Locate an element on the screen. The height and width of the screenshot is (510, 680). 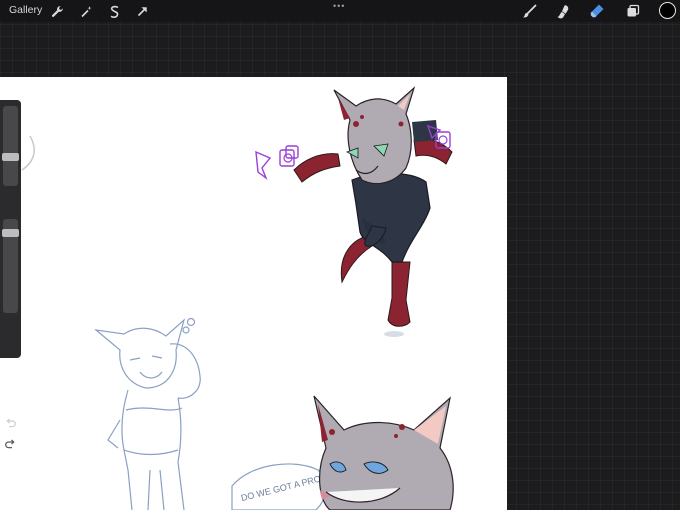
wrench-icon is located at coordinates (57, 11).